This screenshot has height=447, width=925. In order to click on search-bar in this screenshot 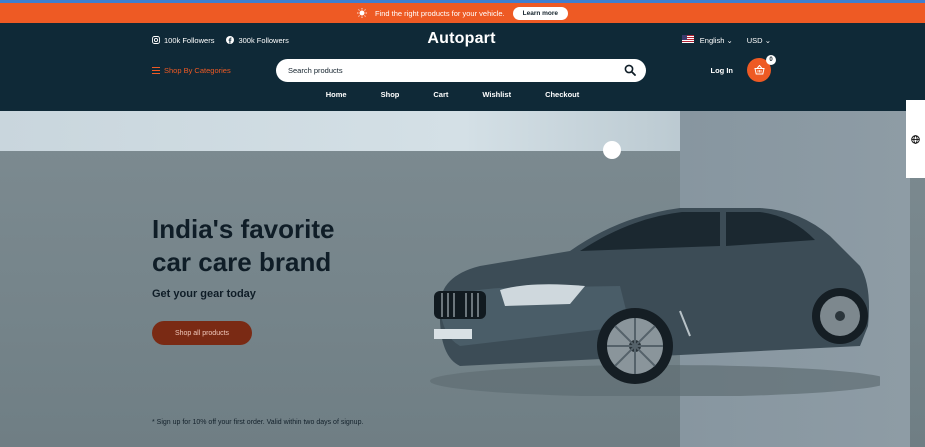, I will do `click(461, 70)`.